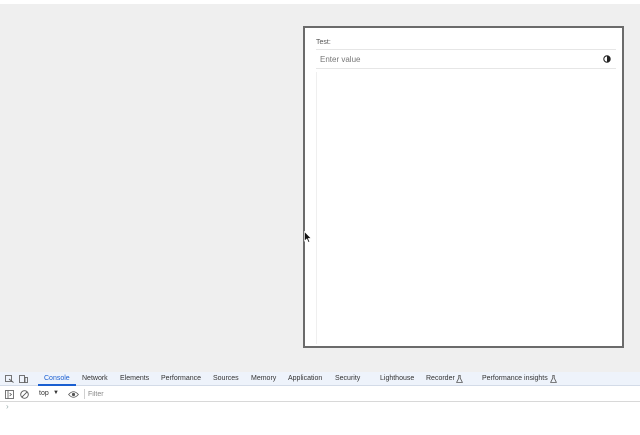 The image size is (640, 435). Describe the element at coordinates (73, 394) in the screenshot. I see `eye-icon` at that location.